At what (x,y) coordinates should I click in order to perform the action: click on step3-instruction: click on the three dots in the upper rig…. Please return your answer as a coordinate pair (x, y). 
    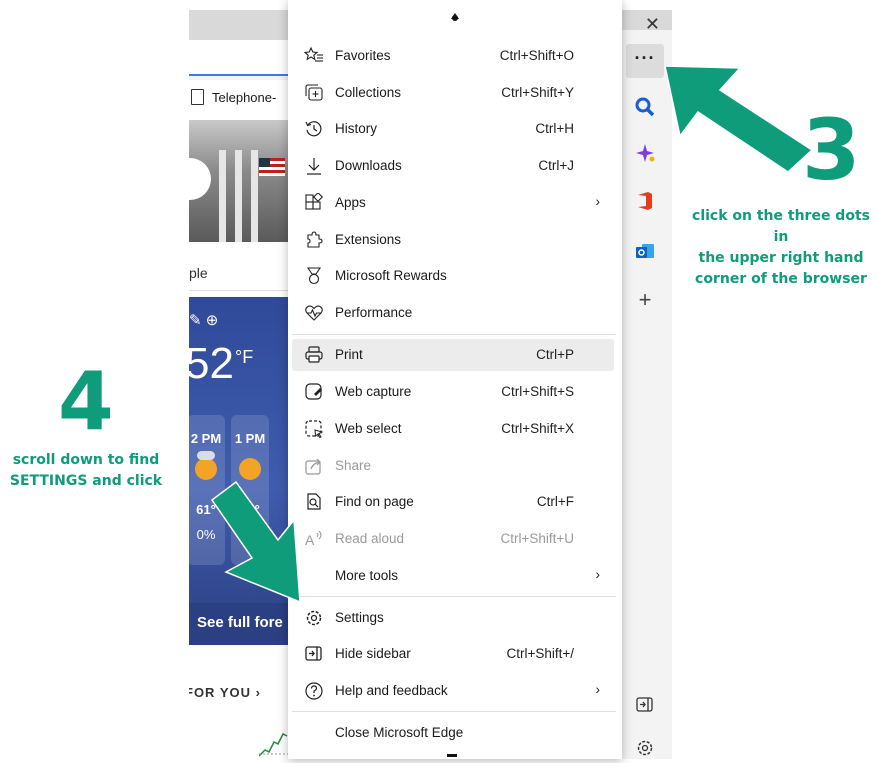
    Looking at the image, I should click on (780, 248).